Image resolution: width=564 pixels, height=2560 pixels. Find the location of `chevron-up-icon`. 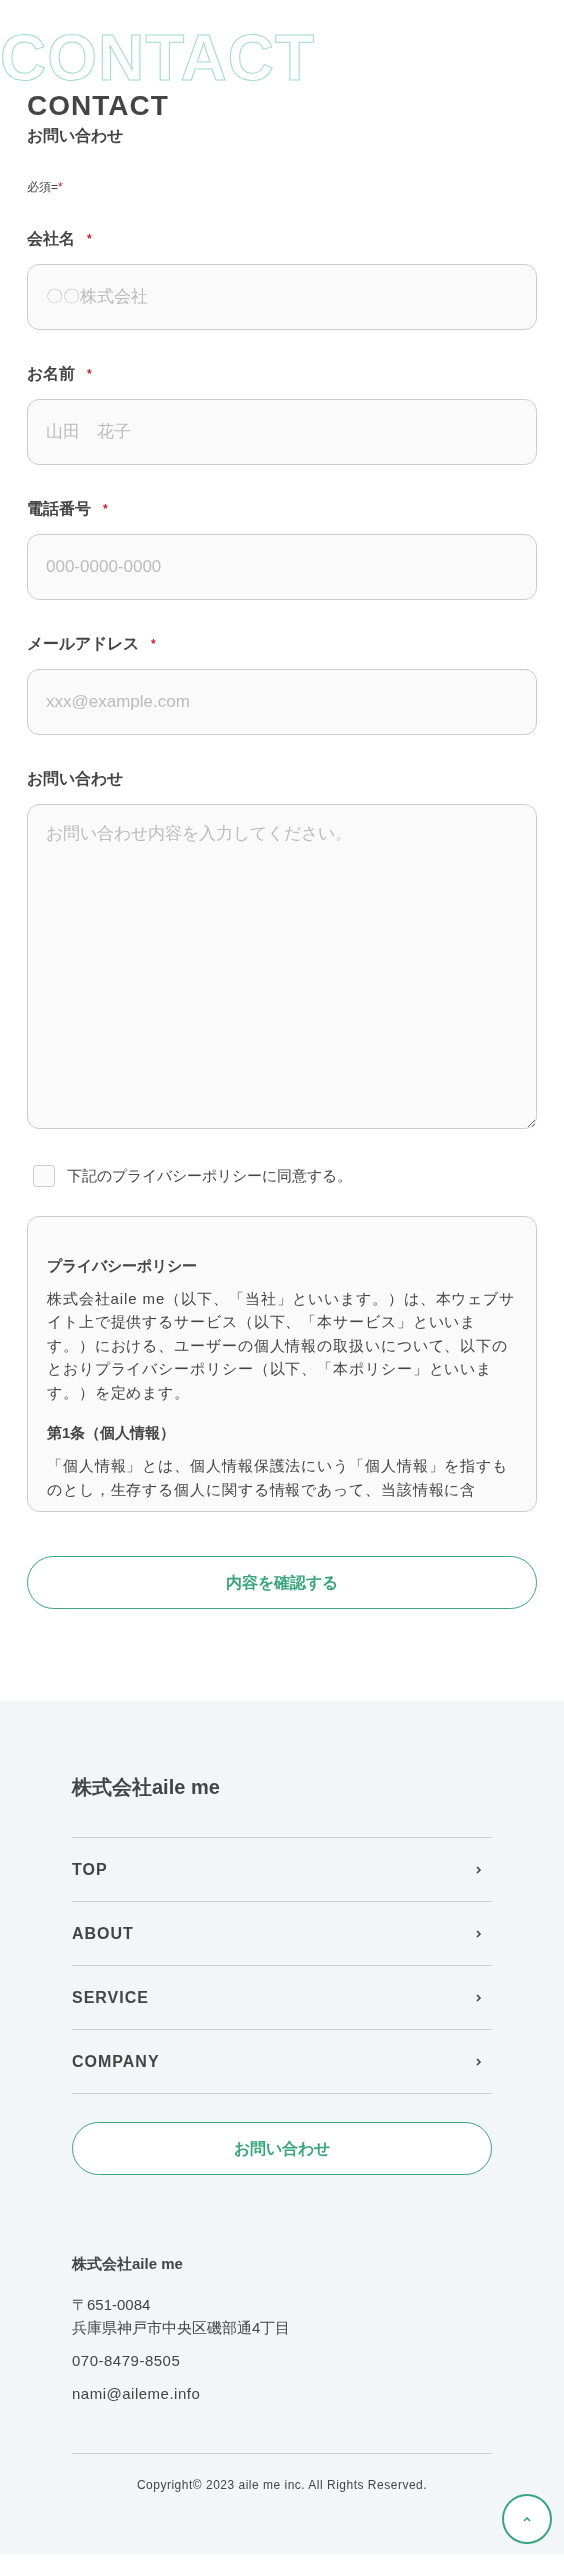

chevron-up-icon is located at coordinates (527, 2519).